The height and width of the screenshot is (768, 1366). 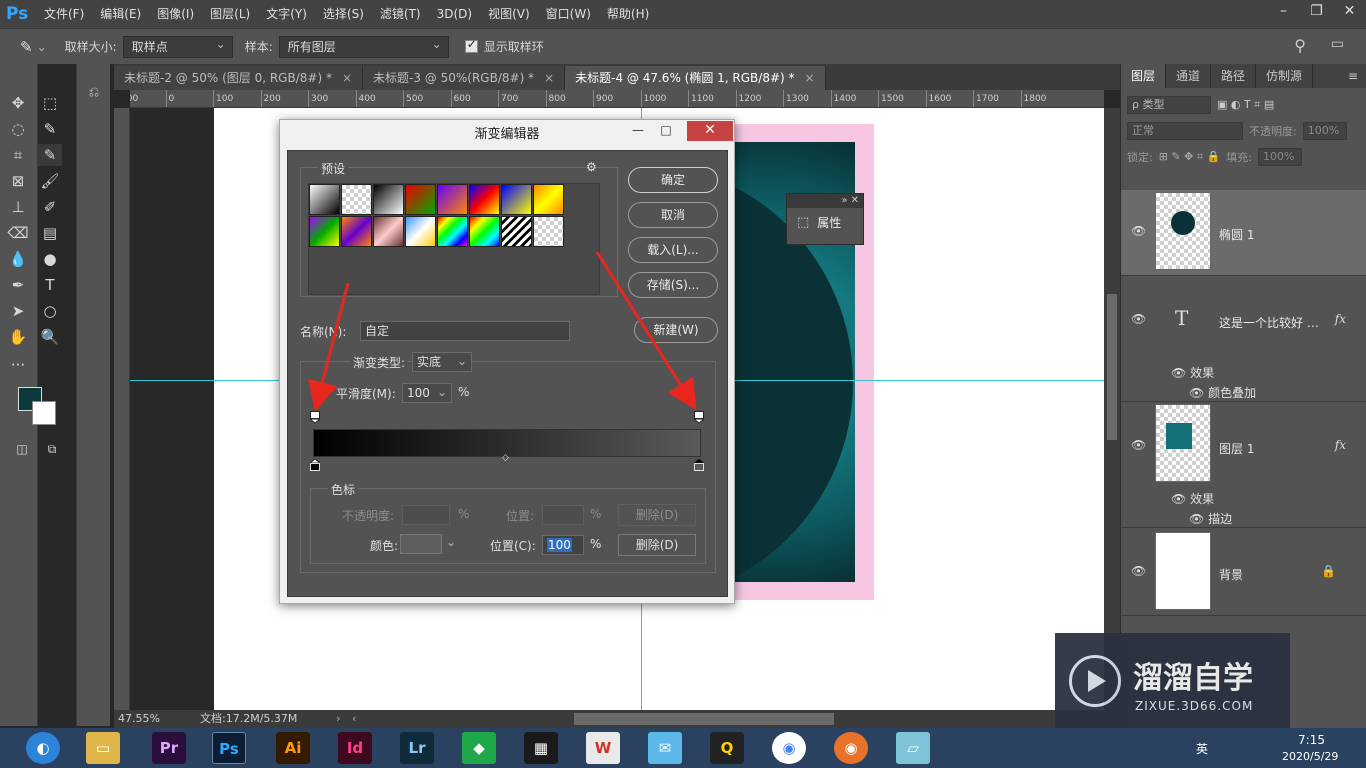 What do you see at coordinates (43, 748) in the screenshot?
I see `start-button: ◐` at bounding box center [43, 748].